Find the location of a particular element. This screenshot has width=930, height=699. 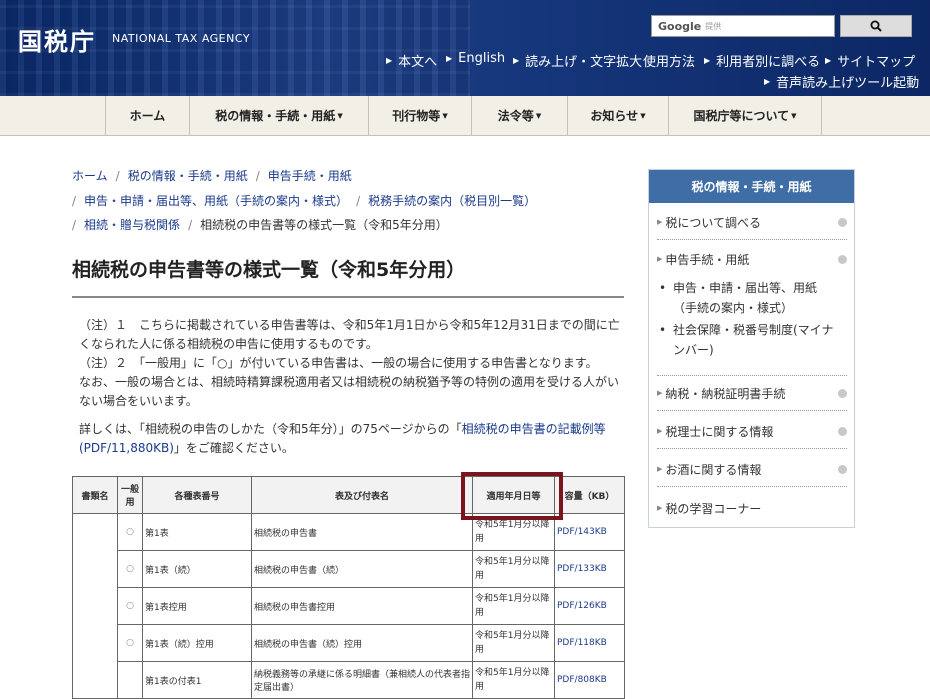

gnav-tax-info: 税の情報・手続・用紙 ▼ is located at coordinates (278, 115).